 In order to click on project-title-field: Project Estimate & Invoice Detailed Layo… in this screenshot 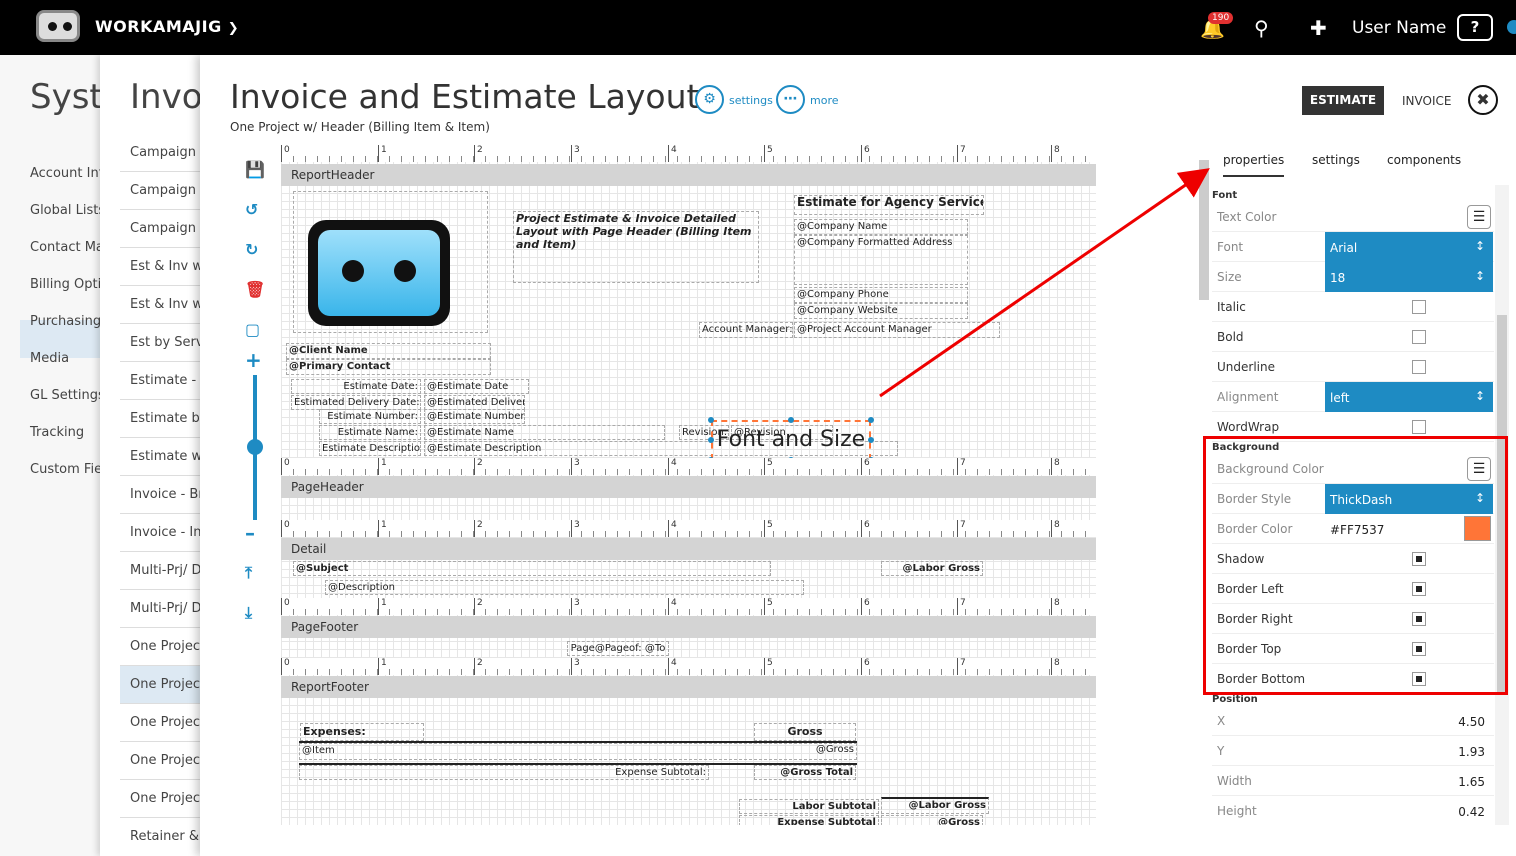, I will do `click(636, 247)`.